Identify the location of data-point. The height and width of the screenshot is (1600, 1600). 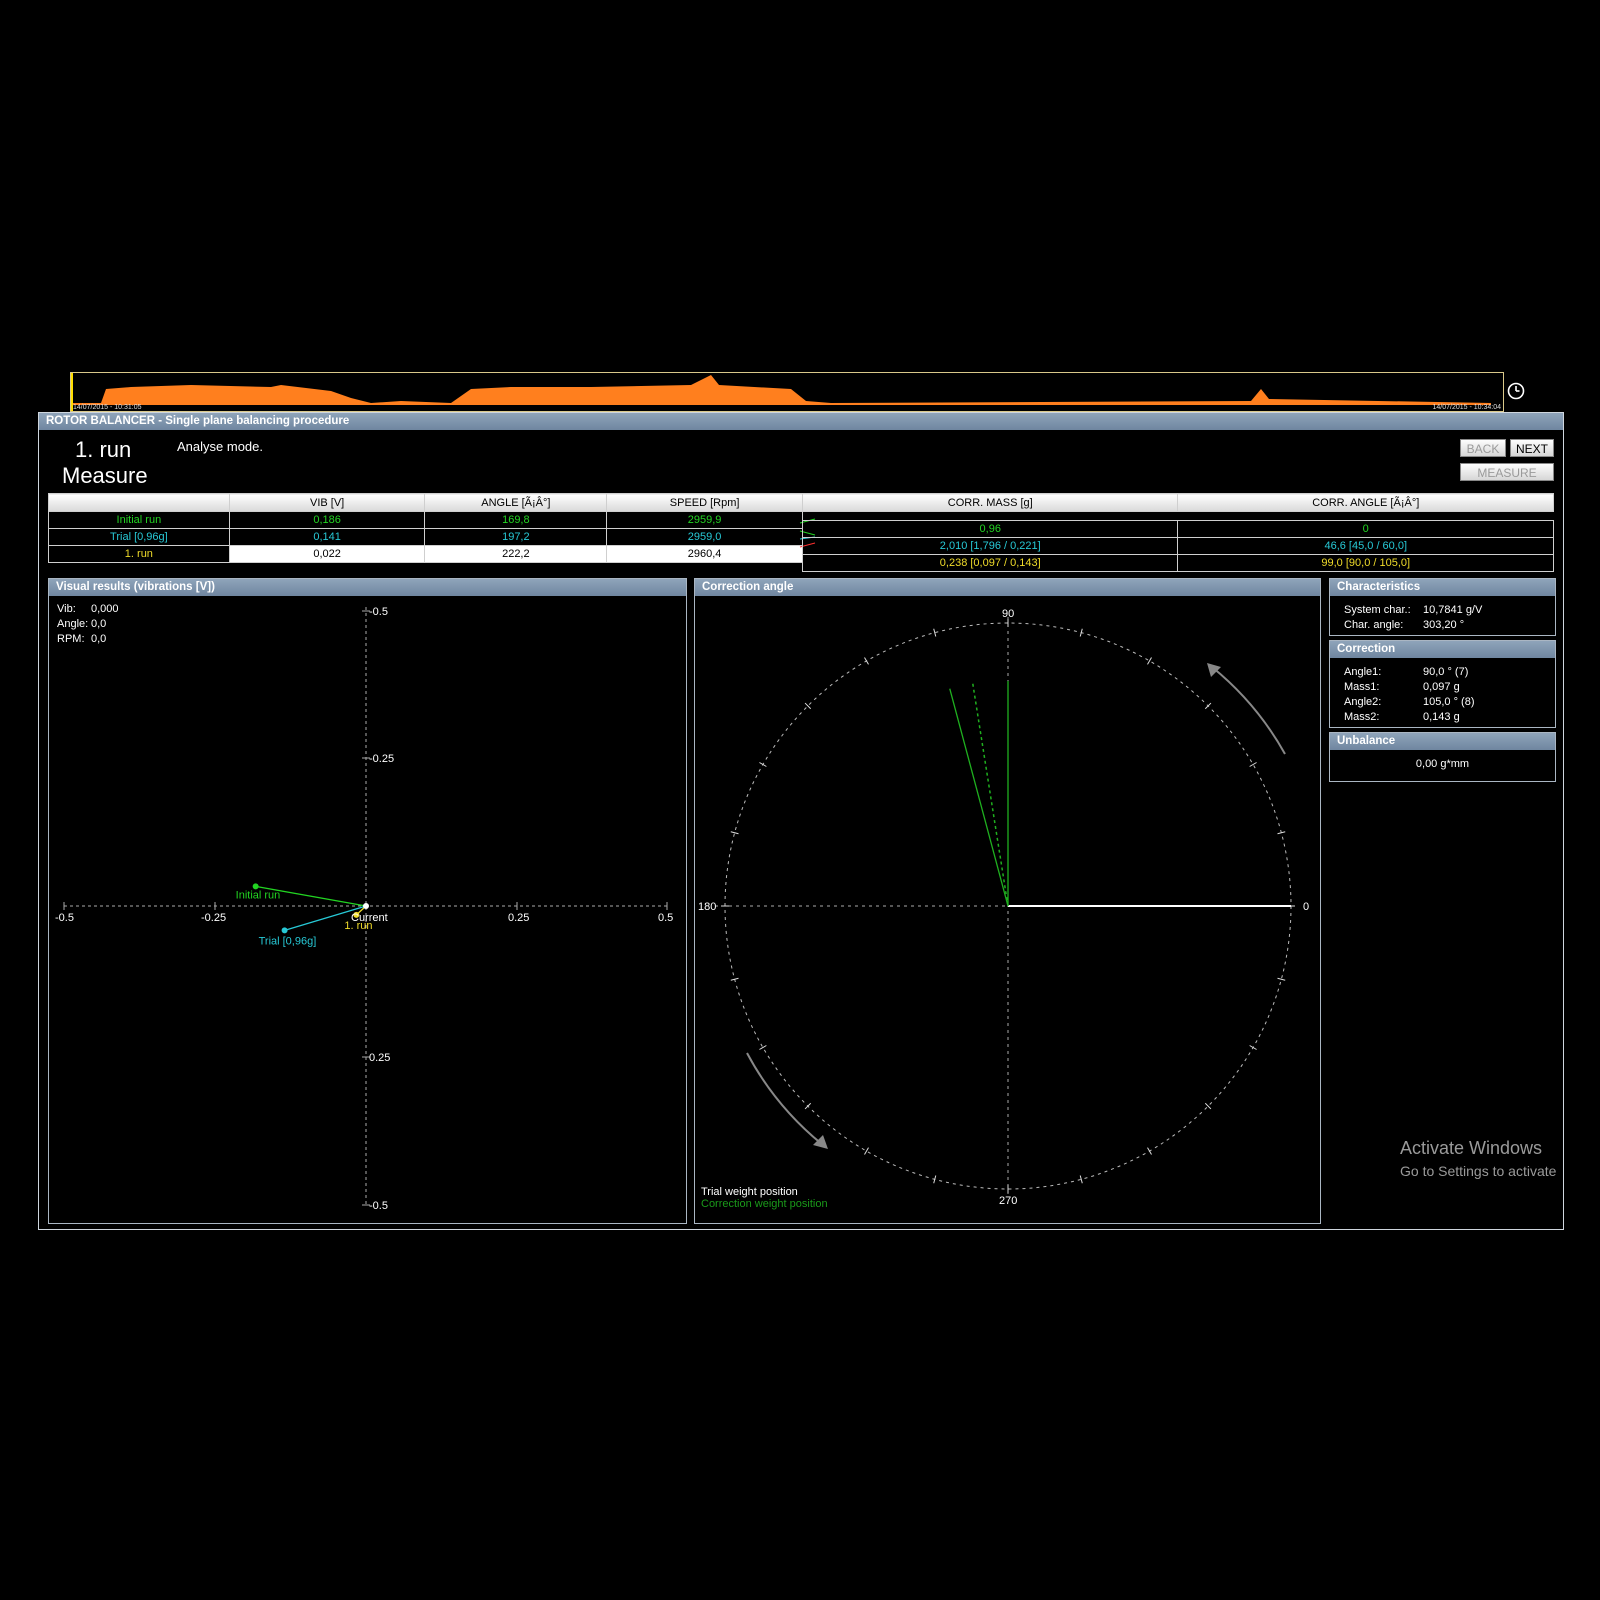
(284, 930).